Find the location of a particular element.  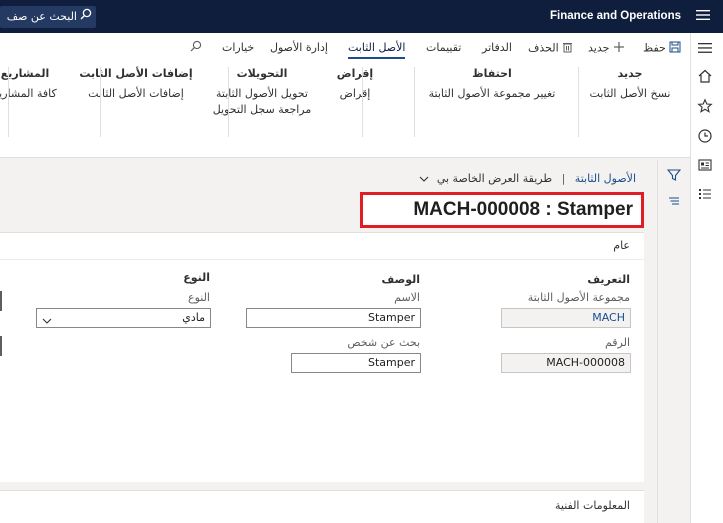

number-label: الرقم is located at coordinates (617, 342).